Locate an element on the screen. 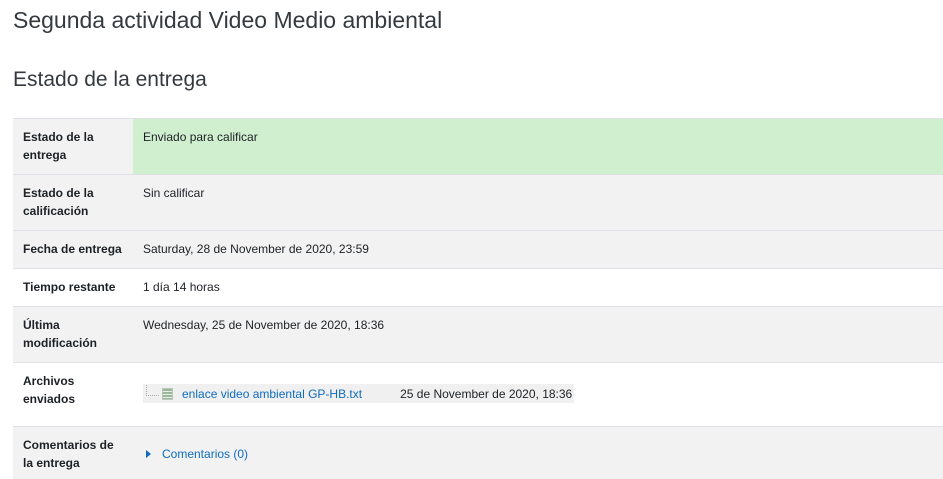 The height and width of the screenshot is (479, 943). comments-link: Comentarios (0) is located at coordinates (205, 454).